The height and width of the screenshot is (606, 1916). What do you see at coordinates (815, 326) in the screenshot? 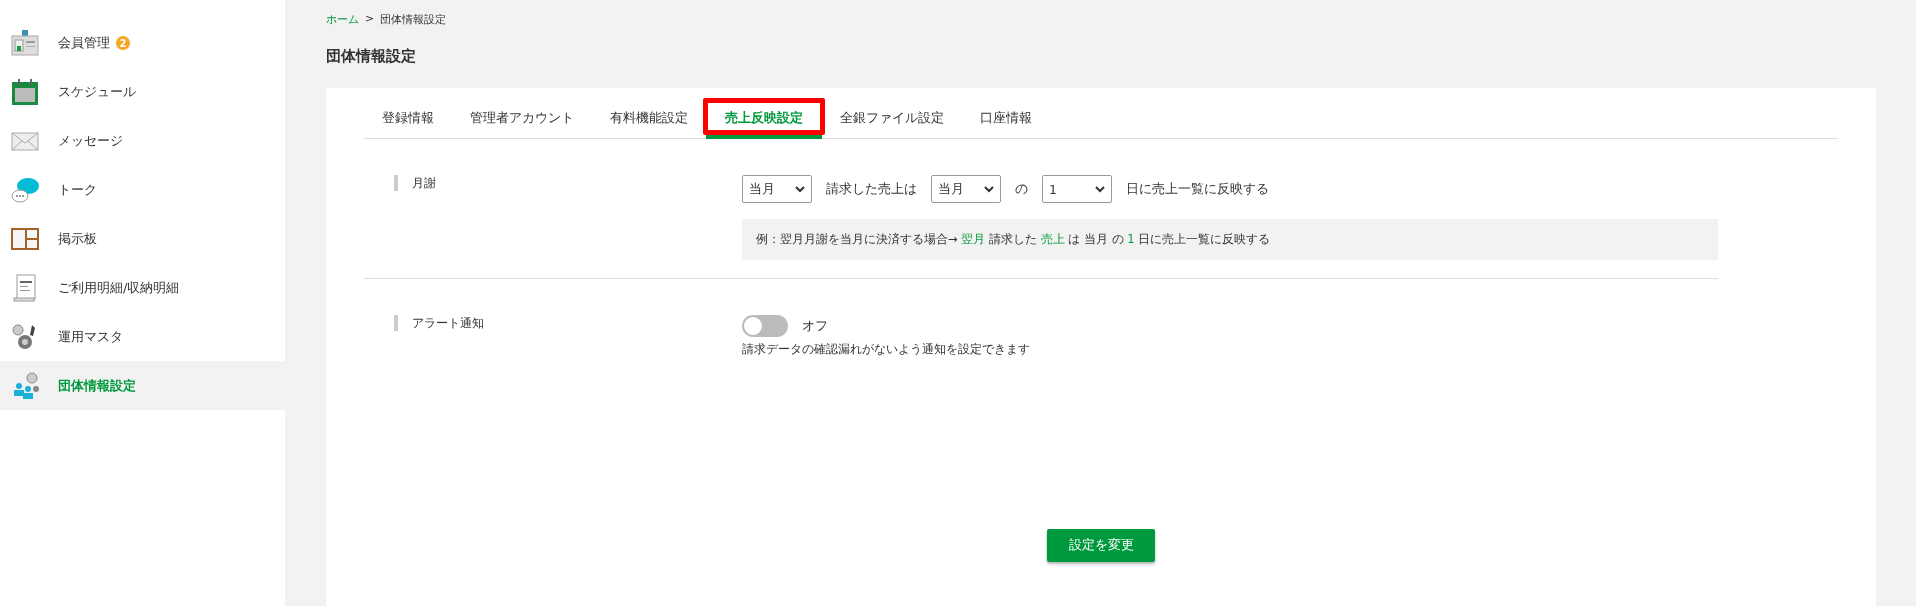
I see `toggle-state: オフ` at bounding box center [815, 326].